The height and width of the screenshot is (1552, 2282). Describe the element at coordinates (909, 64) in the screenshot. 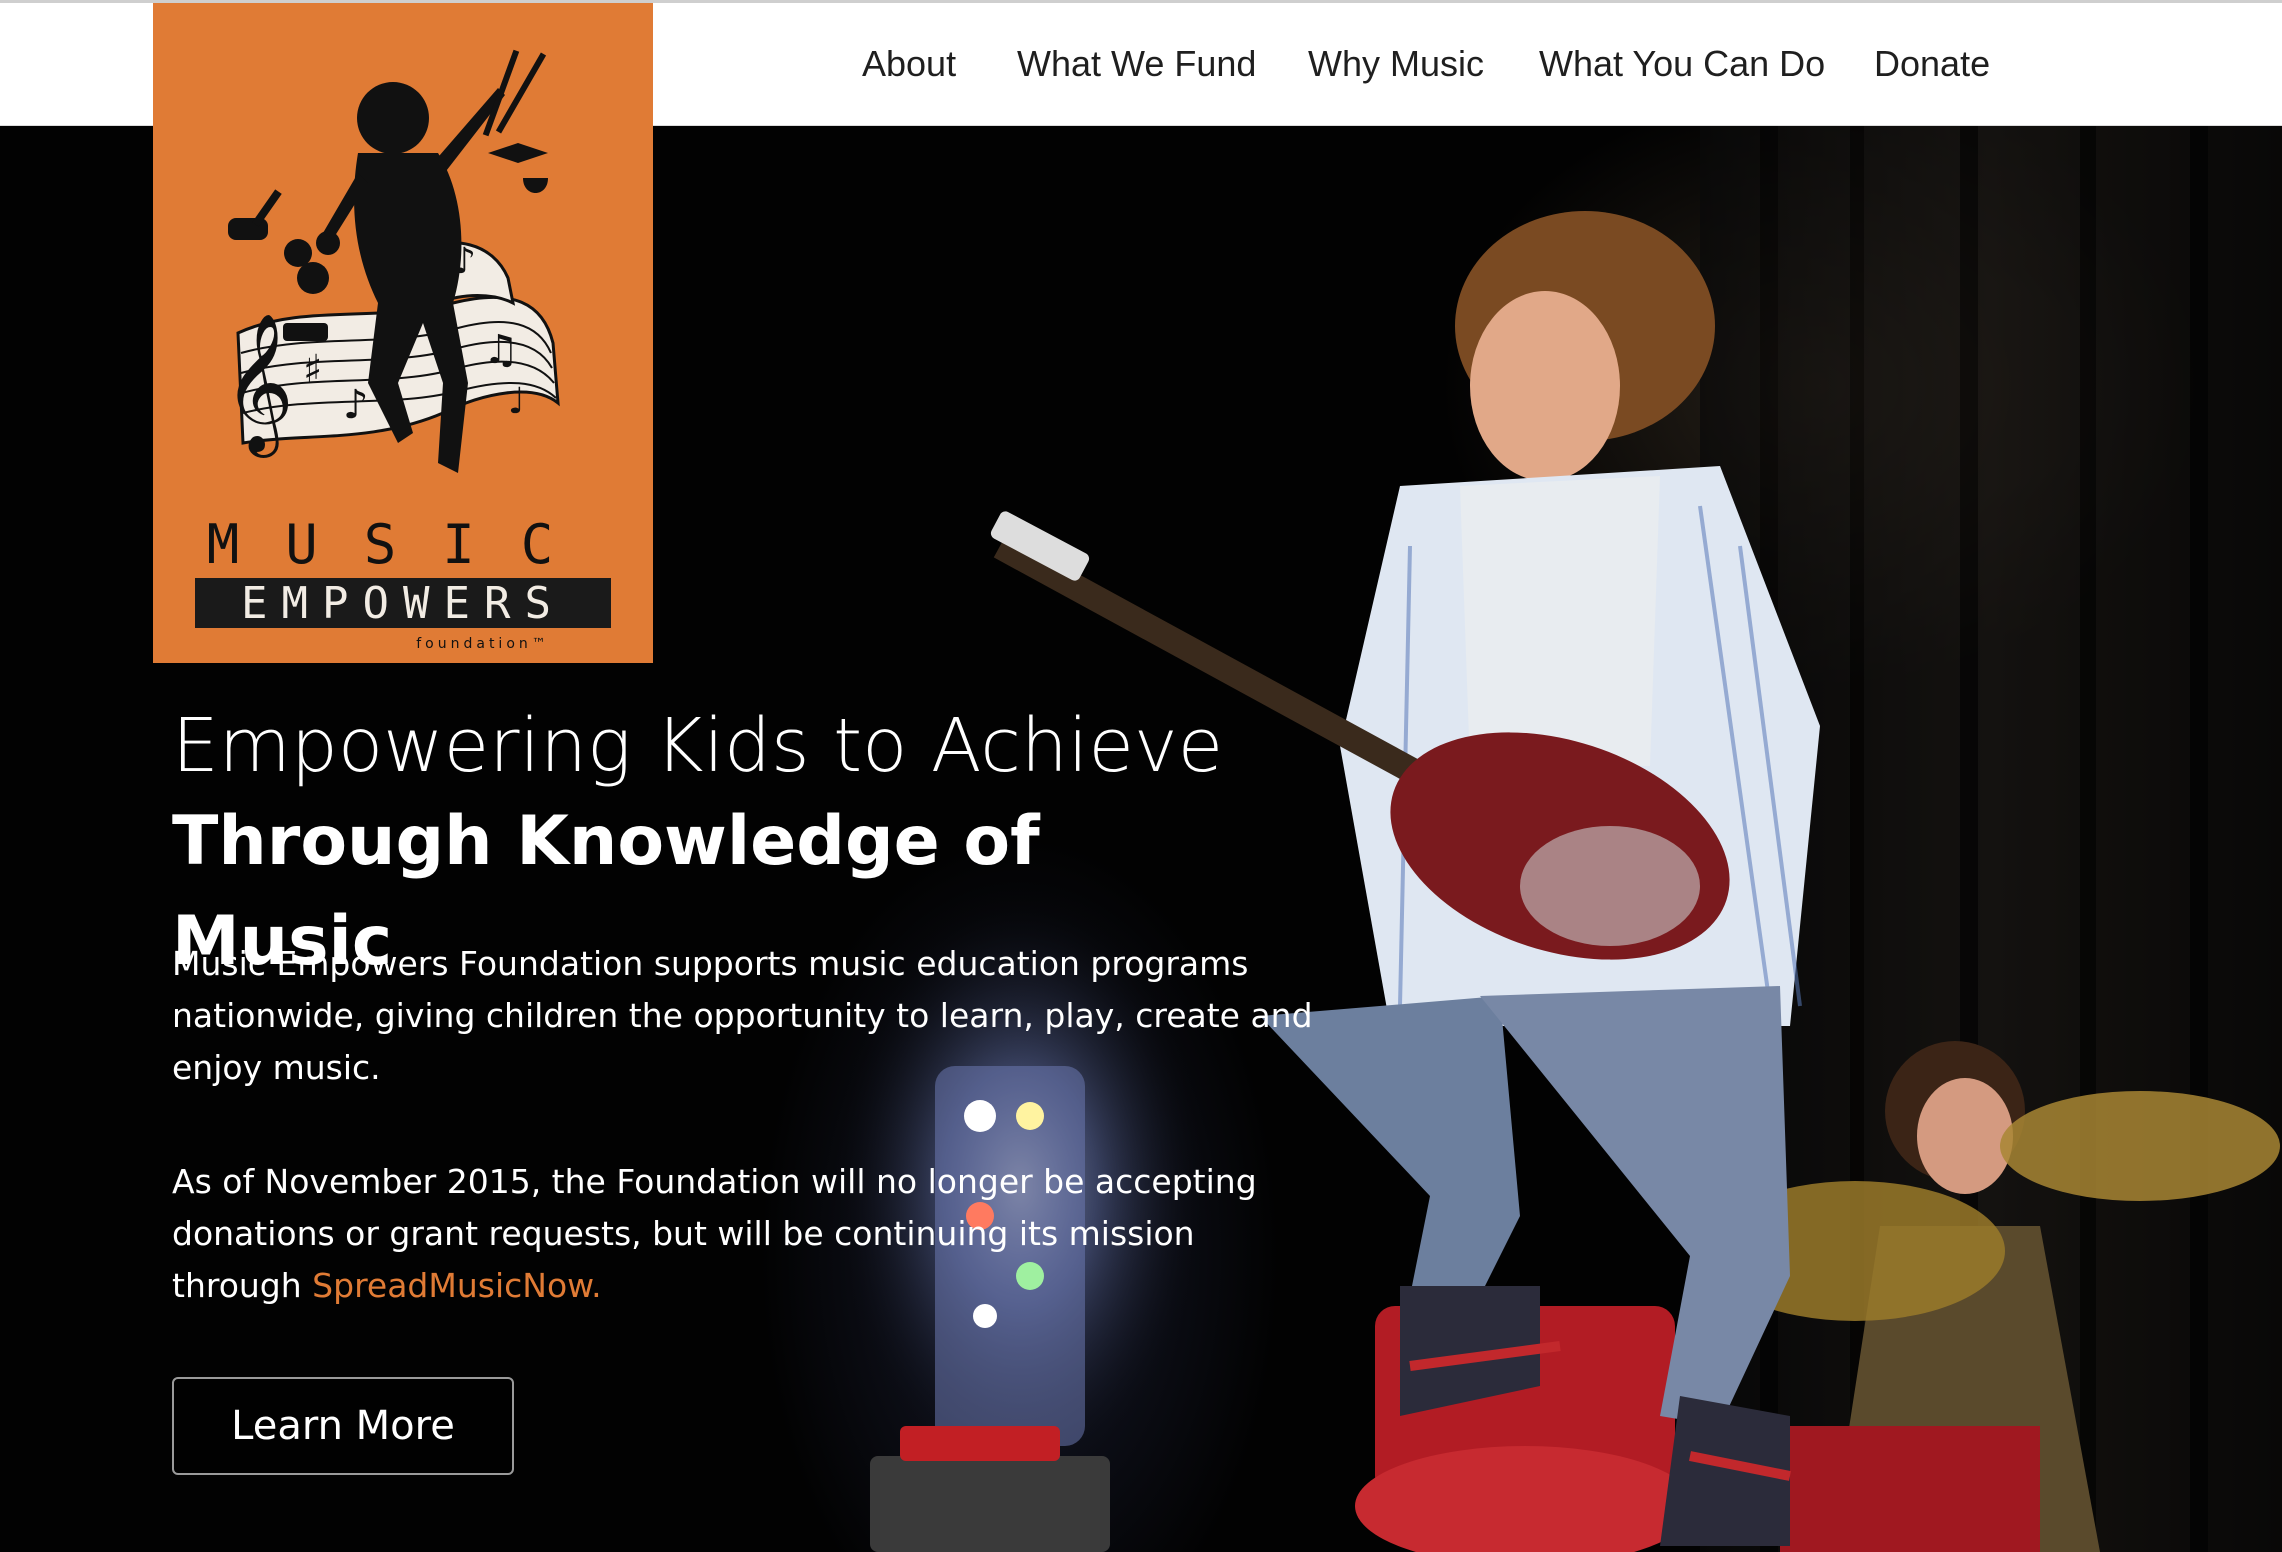

I see `nav-item-about: About` at that location.